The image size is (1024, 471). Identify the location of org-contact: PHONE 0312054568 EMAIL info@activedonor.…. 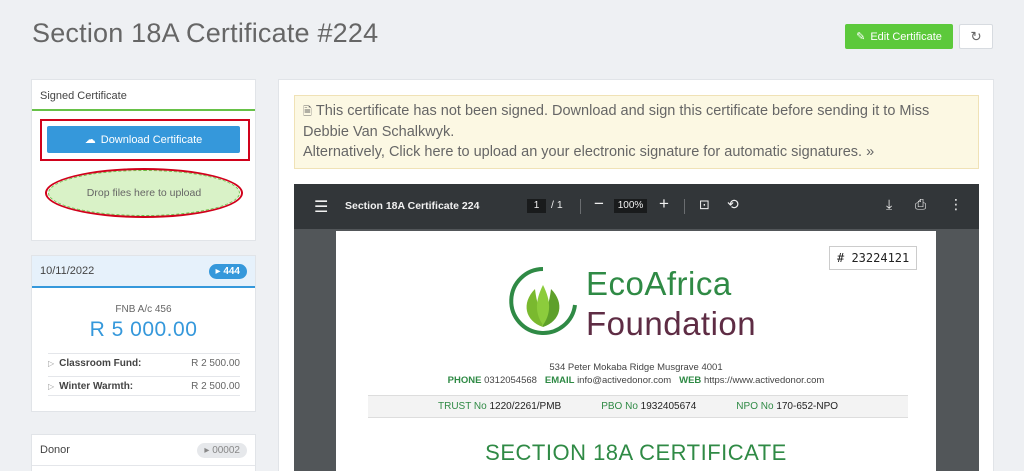
(636, 380).